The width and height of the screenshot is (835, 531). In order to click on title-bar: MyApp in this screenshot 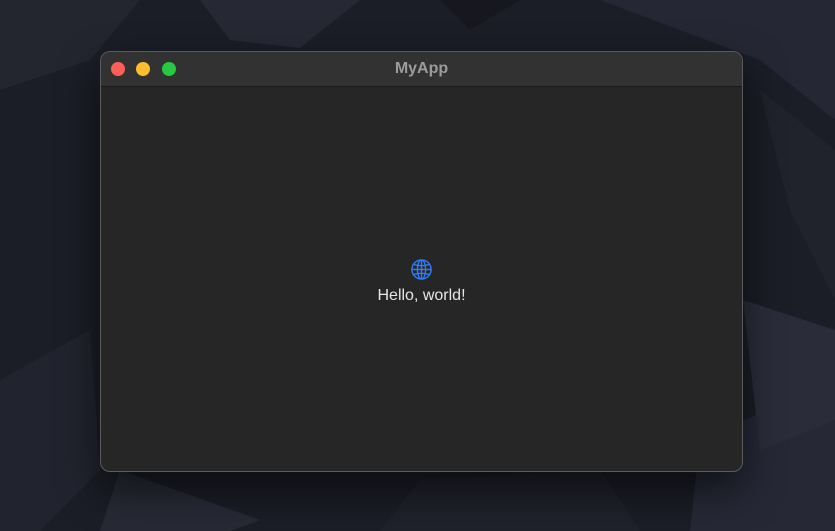, I will do `click(421, 69)`.